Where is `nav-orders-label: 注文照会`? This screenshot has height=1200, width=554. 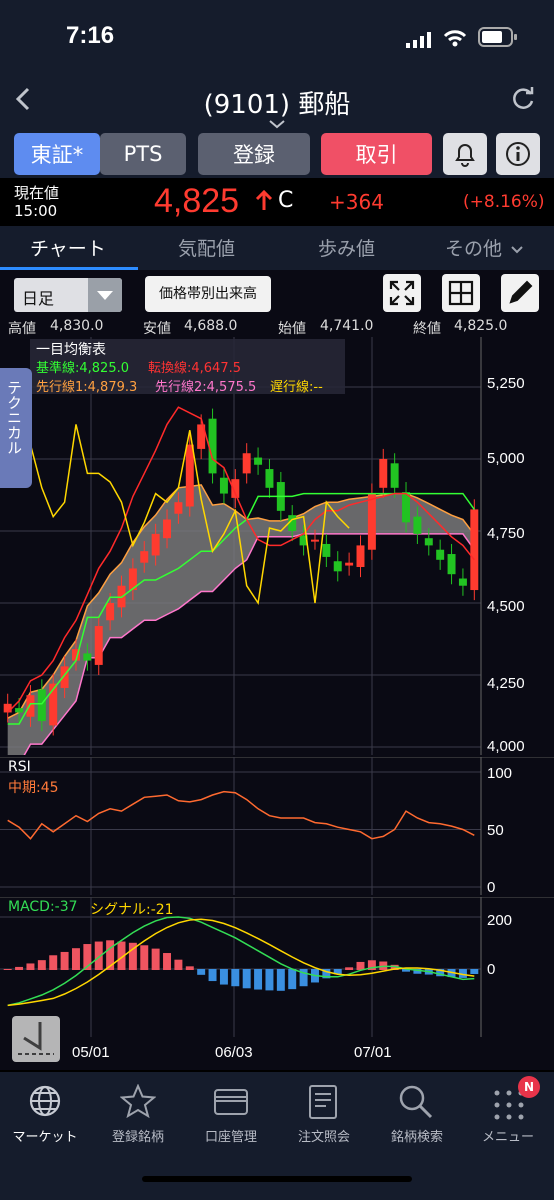
nav-orders-label: 注文照会 is located at coordinates (324, 1135).